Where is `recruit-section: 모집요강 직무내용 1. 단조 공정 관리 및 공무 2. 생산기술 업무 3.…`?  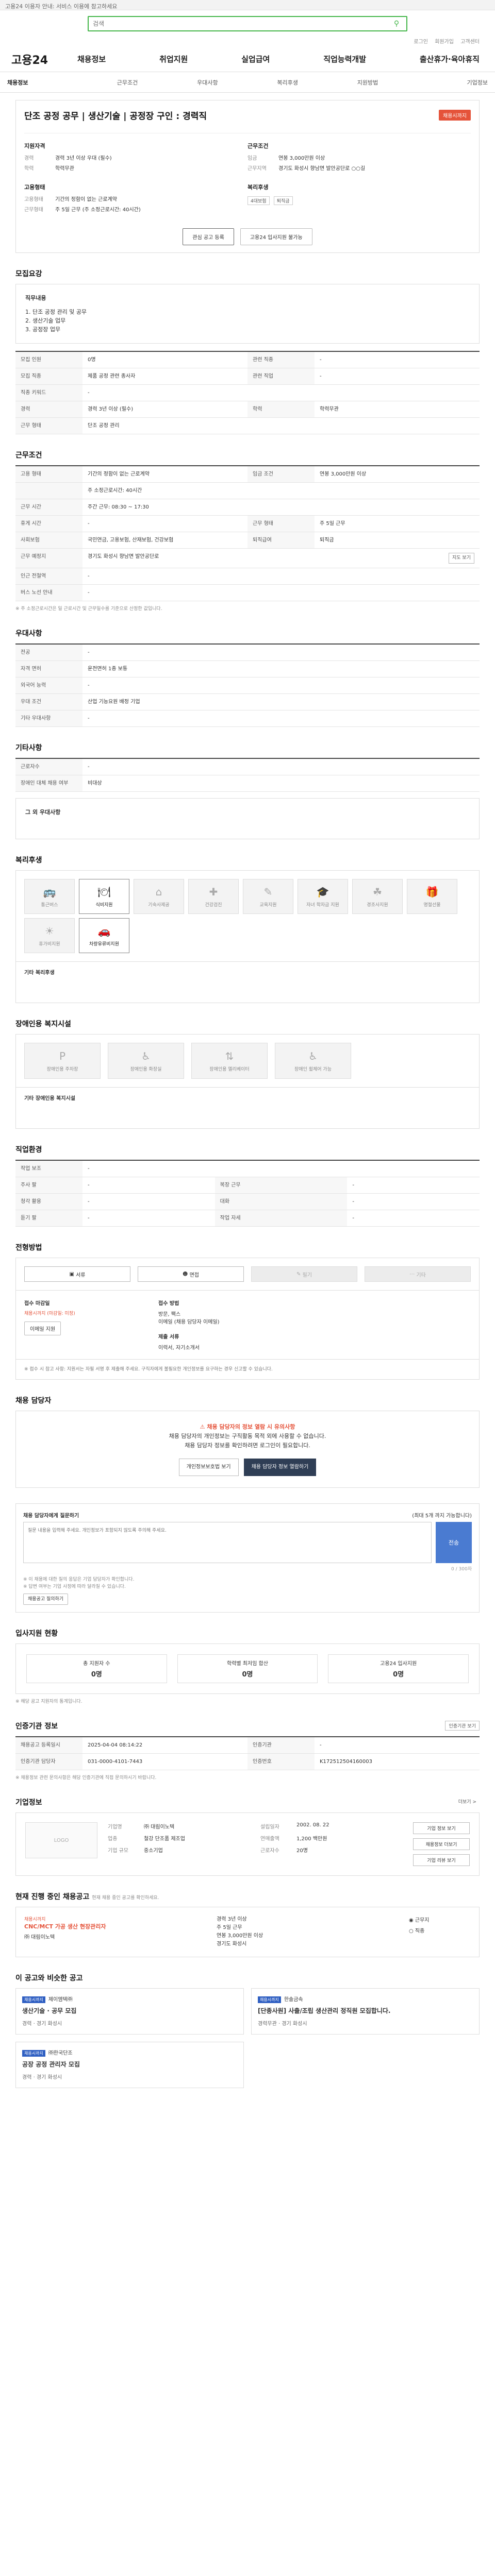 recruit-section: 모집요강 직무내용 1. 단조 공정 관리 및 공무 2. 생산기술 업무 3.… is located at coordinates (247, 351).